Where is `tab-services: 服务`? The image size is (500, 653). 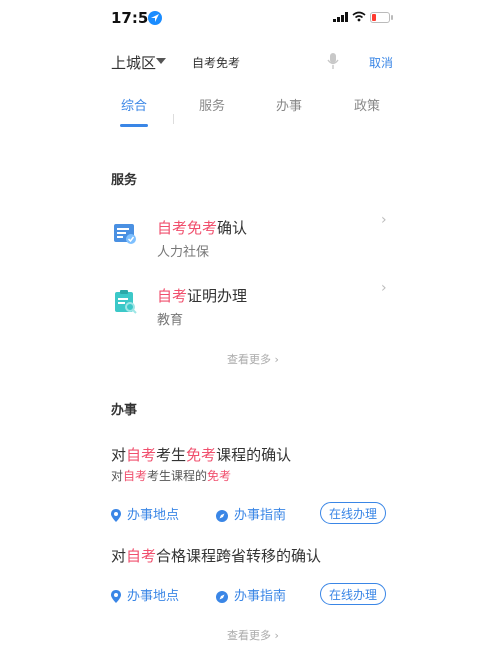 tab-services: 服务 is located at coordinates (212, 104).